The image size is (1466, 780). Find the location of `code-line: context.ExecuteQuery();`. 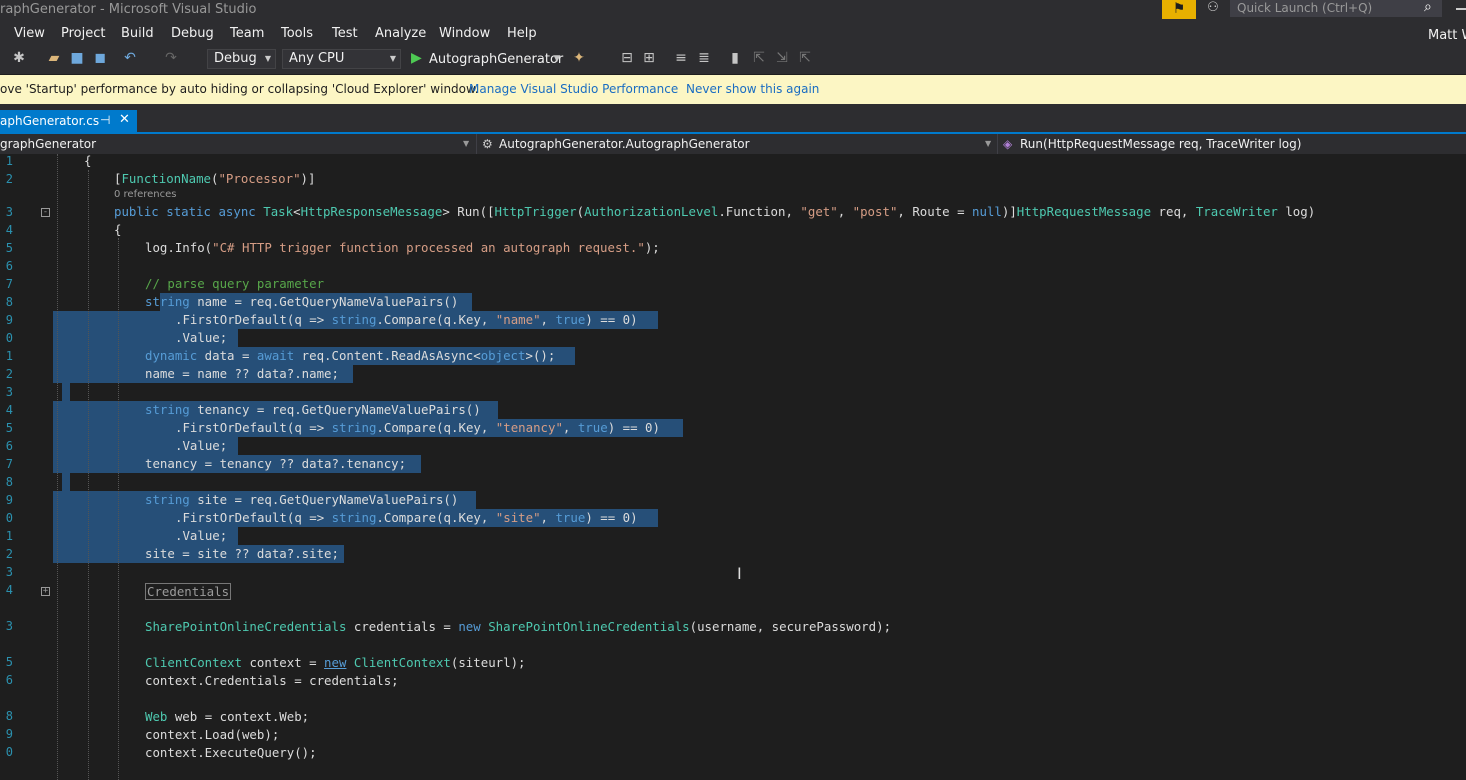

code-line: context.ExecuteQuery(); is located at coordinates (231, 752).